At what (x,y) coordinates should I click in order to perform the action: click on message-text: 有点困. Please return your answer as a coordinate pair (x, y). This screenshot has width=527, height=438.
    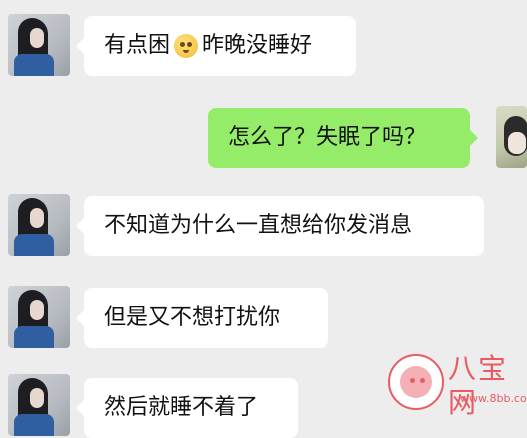
    Looking at the image, I should click on (137, 45).